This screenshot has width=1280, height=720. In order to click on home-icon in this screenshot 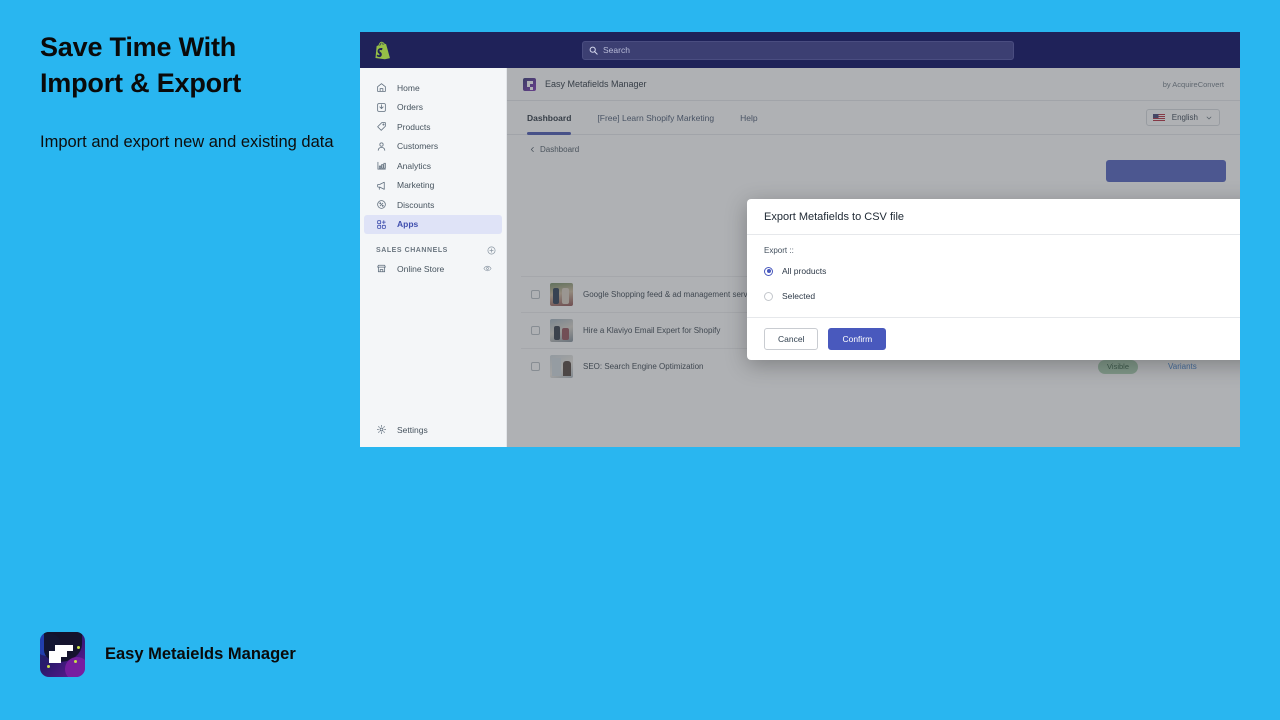, I will do `click(381, 87)`.